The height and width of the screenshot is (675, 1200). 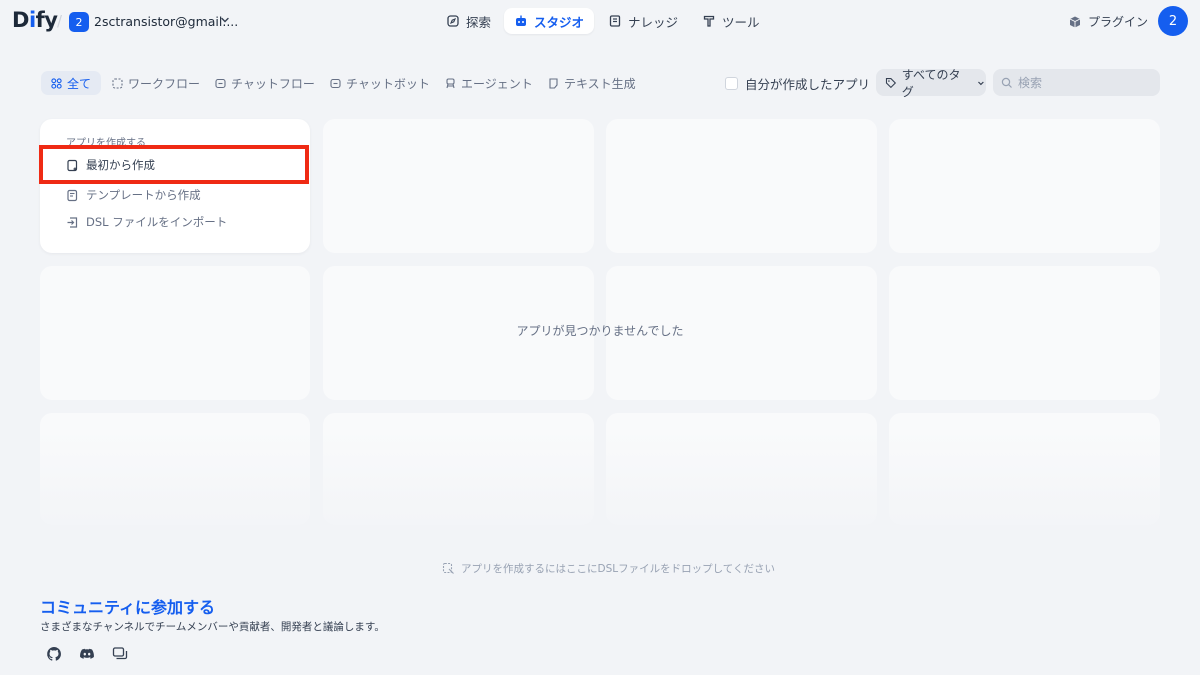 What do you see at coordinates (72, 195) in the screenshot?
I see `template-icon` at bounding box center [72, 195].